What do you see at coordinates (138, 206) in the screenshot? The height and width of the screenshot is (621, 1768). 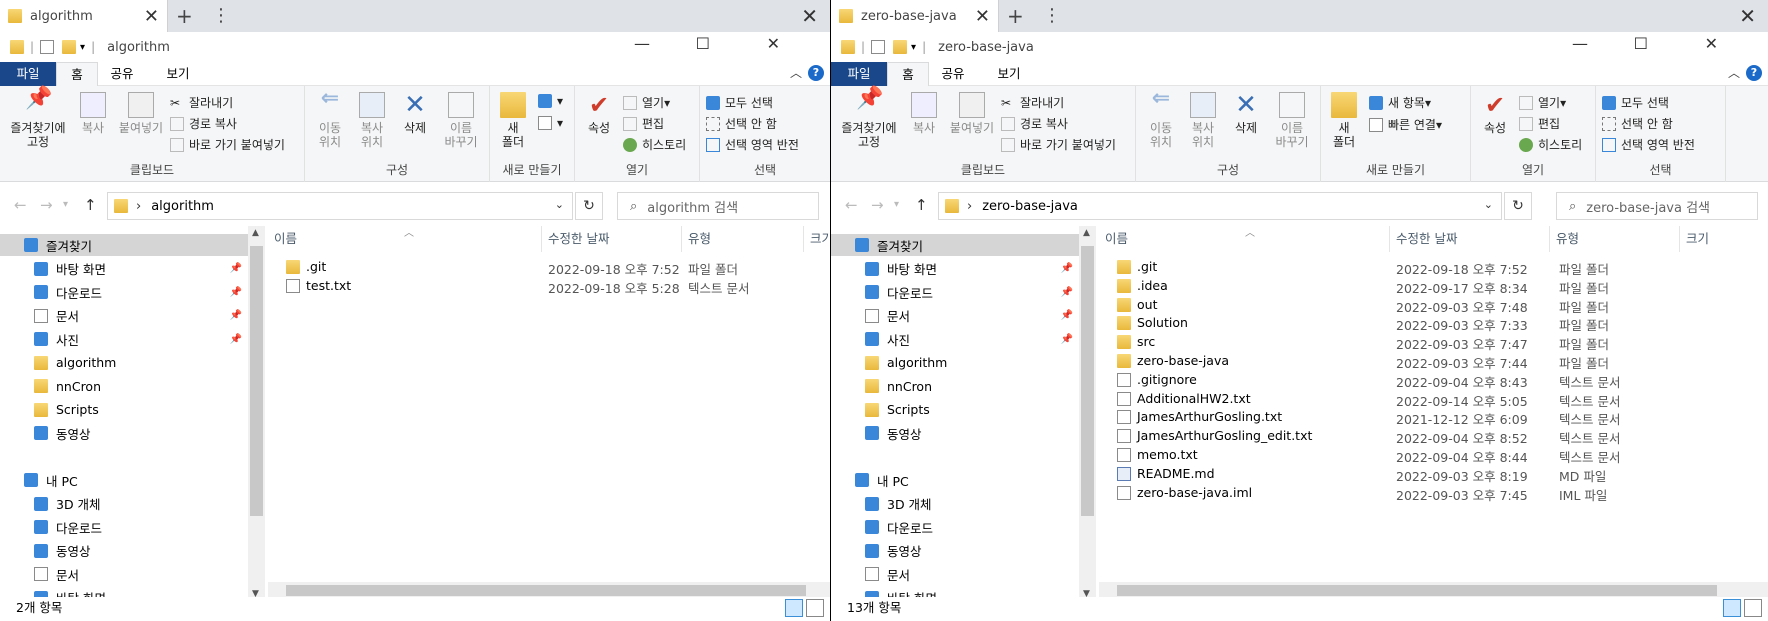 I see `breadcrumb-chevron-icon: ›` at bounding box center [138, 206].